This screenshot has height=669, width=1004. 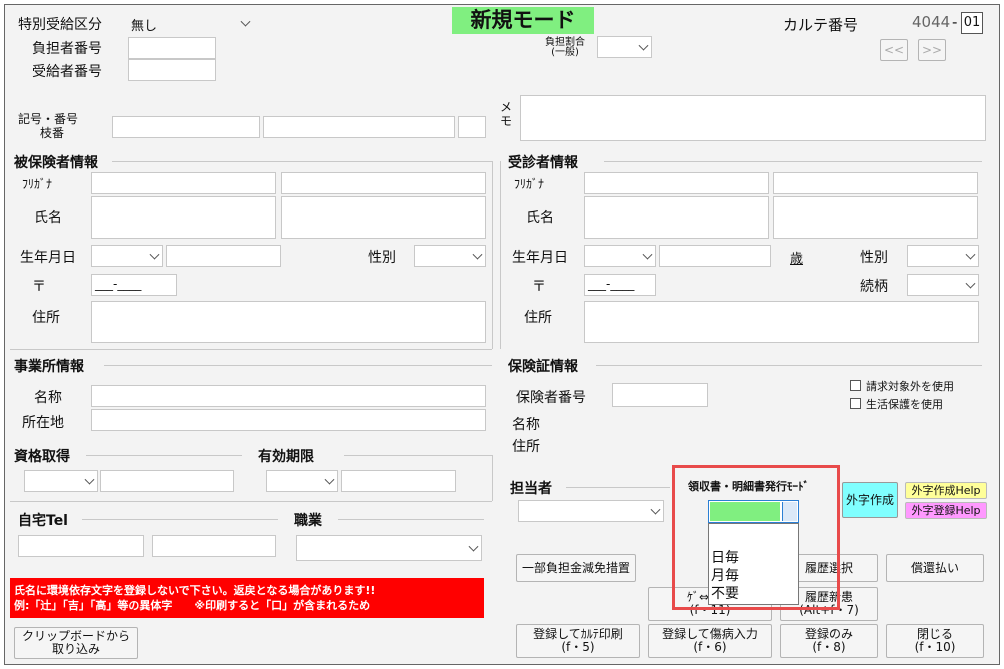 What do you see at coordinates (660, 395) in the screenshot?
I see `hokensha-number-input` at bounding box center [660, 395].